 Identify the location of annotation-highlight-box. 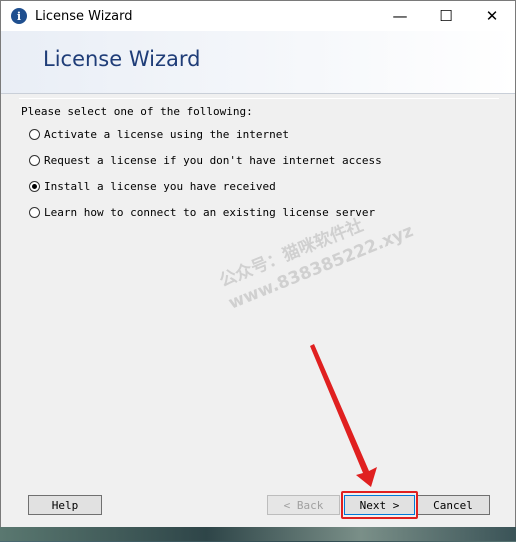
(379, 505).